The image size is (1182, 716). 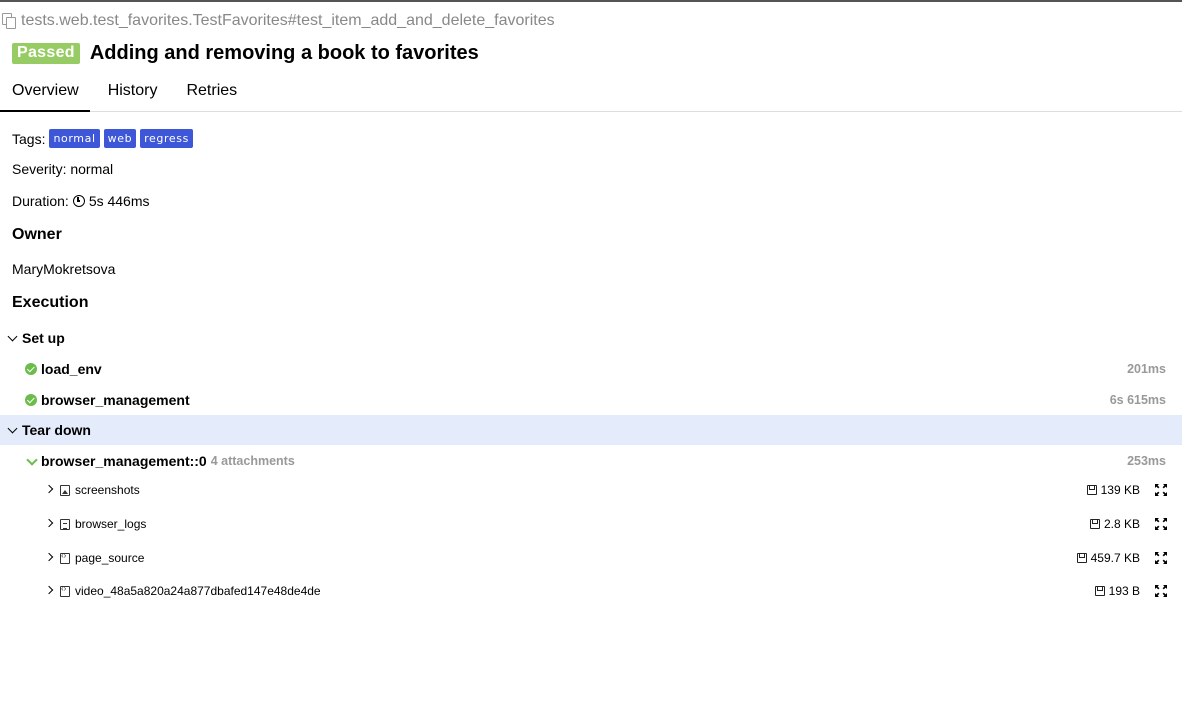 I want to click on duration-label: Duration:, so click(x=40, y=201).